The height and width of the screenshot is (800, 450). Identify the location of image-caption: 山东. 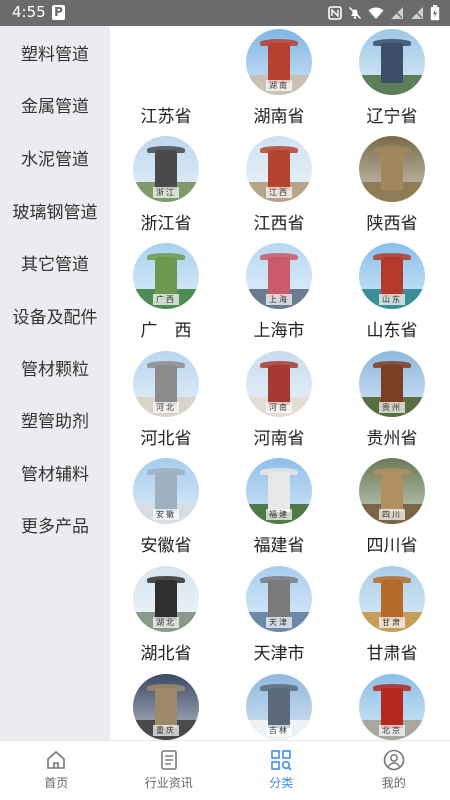
(392, 299).